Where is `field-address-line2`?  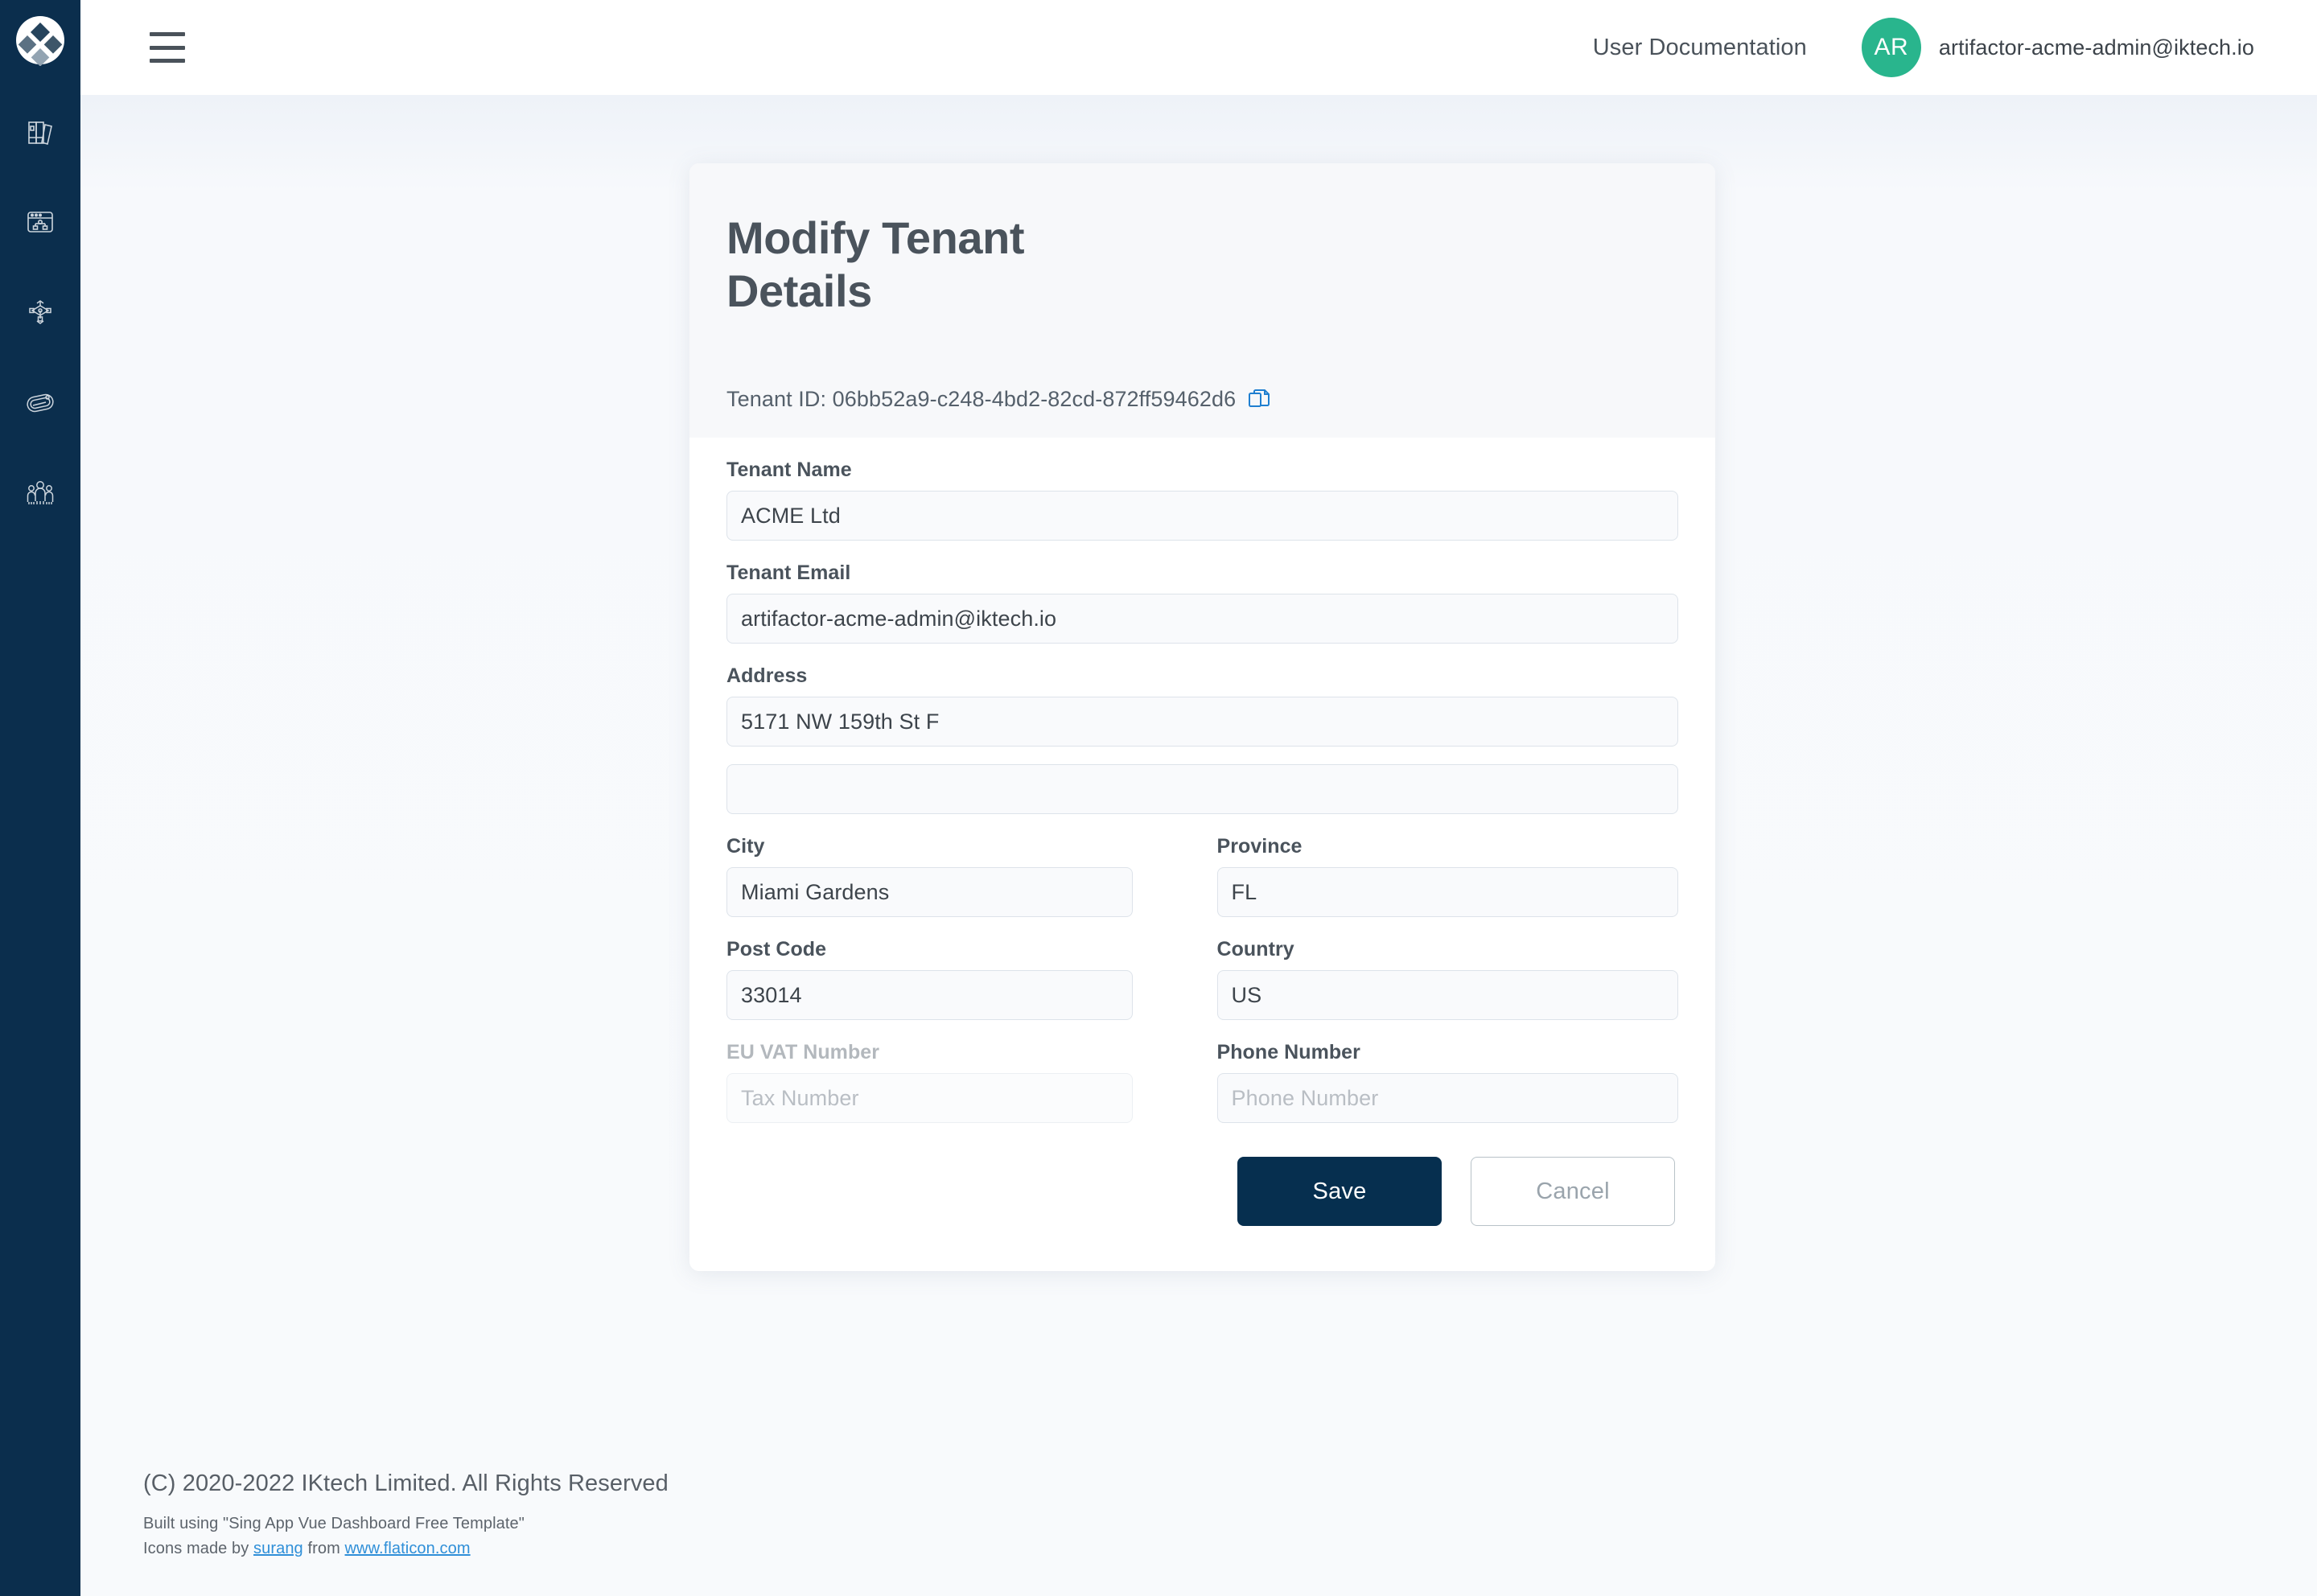
field-address-line2 is located at coordinates (1202, 789).